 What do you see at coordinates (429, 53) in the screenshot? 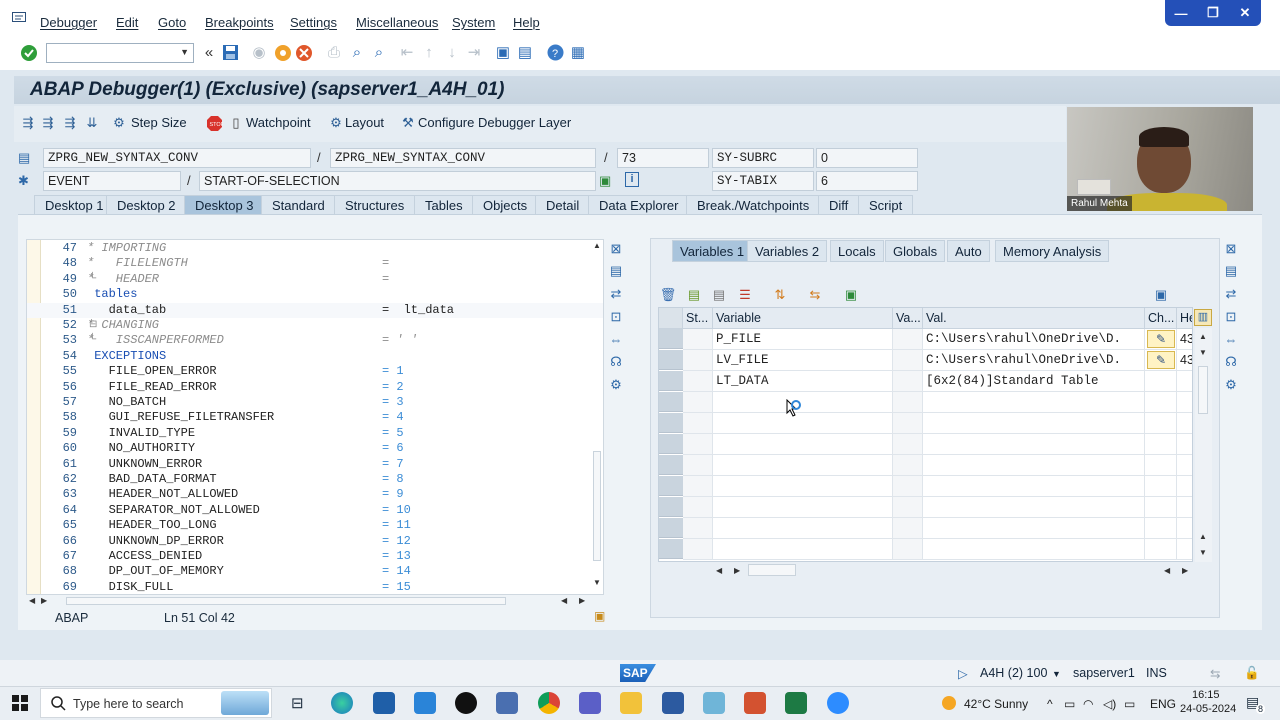
I see `previous-page-icon: ↑` at bounding box center [429, 53].